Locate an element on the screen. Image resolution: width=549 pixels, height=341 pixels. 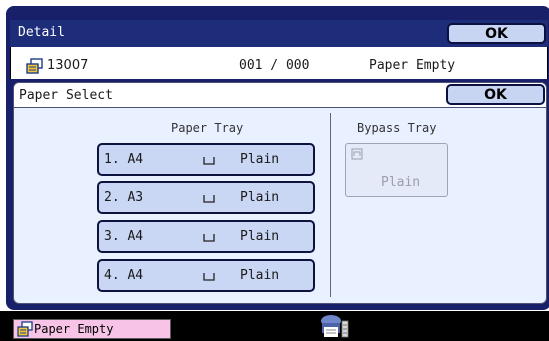
panel-header: Paper Select OK is located at coordinates (280, 95).